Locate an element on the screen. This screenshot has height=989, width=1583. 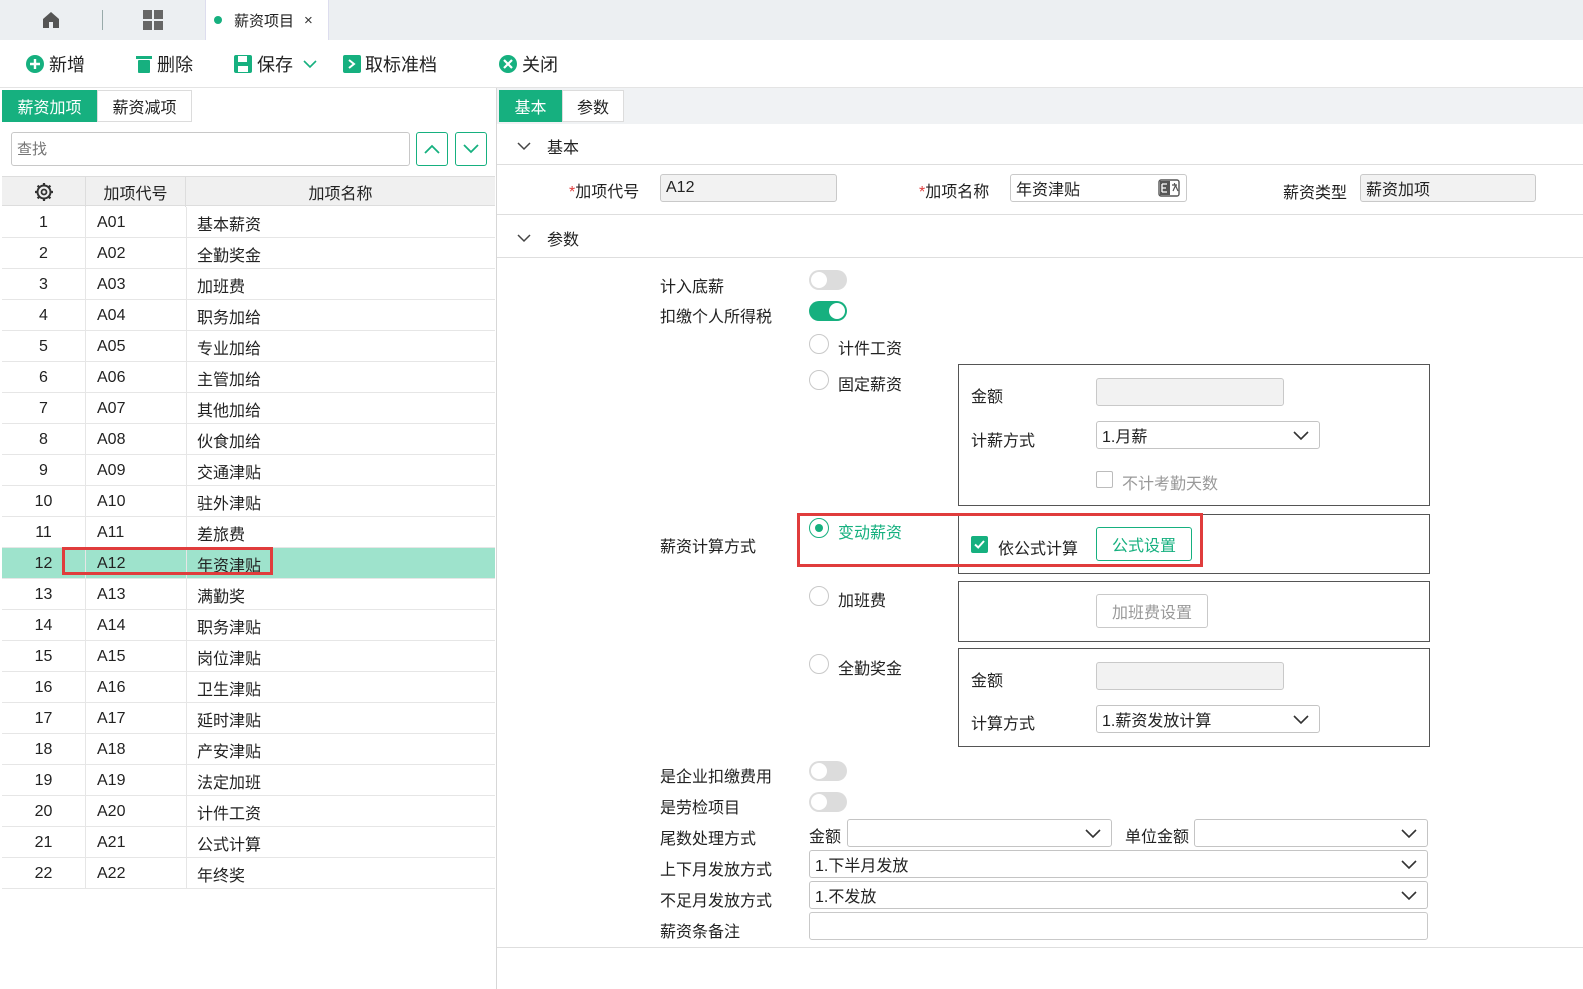
table-row: 11 A11 差旅费 is located at coordinates (248, 532).